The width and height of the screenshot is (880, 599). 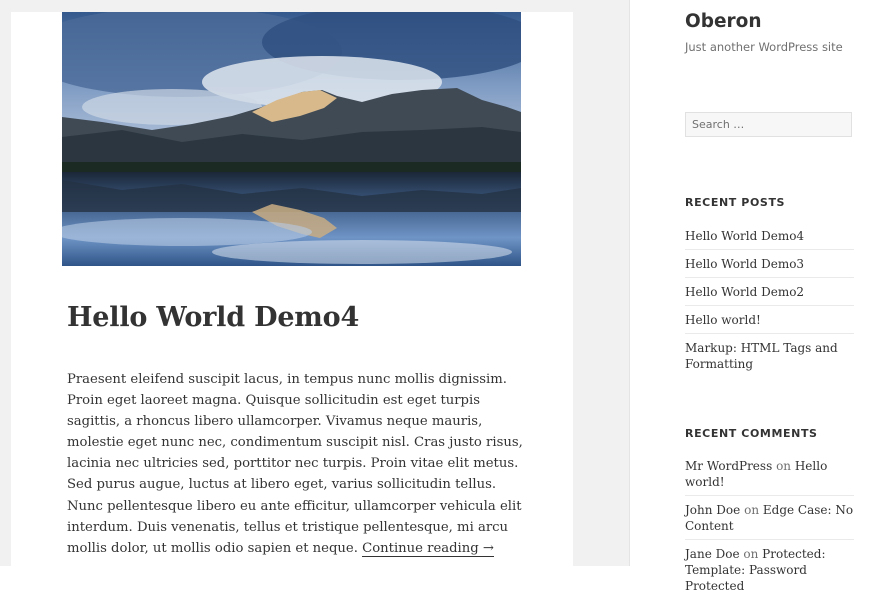 What do you see at coordinates (735, 202) in the screenshot?
I see `recent-posts-heading: RECENT POSTS` at bounding box center [735, 202].